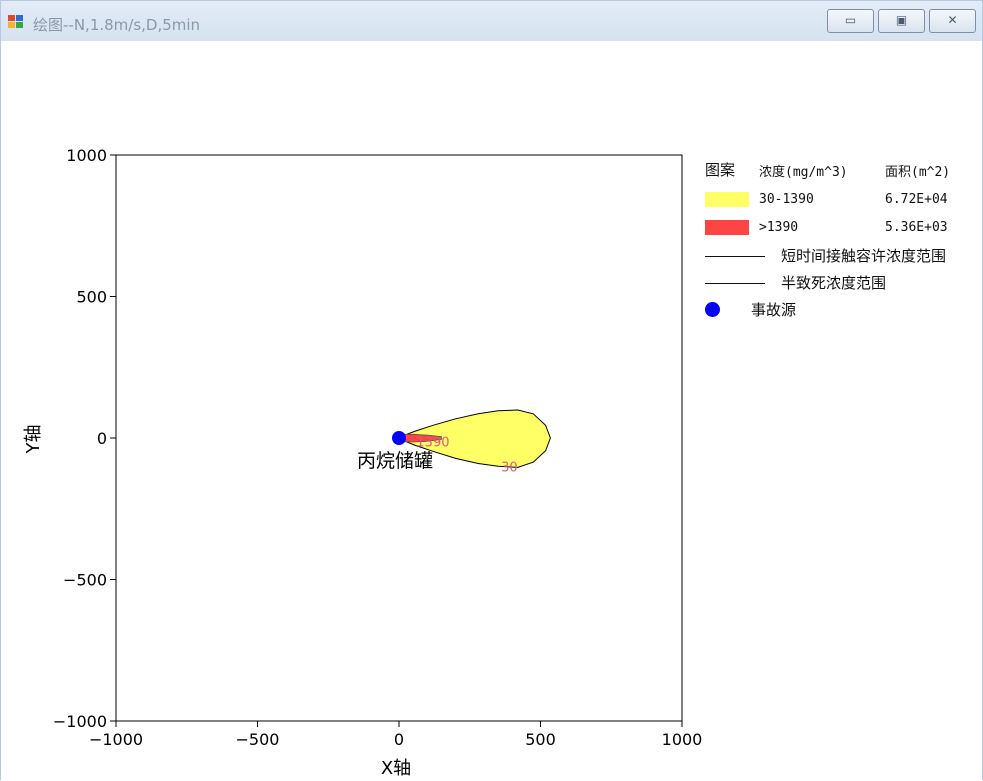 The height and width of the screenshot is (781, 983). What do you see at coordinates (786, 199) in the screenshot?
I see `legend-range-low: 30-1390` at bounding box center [786, 199].